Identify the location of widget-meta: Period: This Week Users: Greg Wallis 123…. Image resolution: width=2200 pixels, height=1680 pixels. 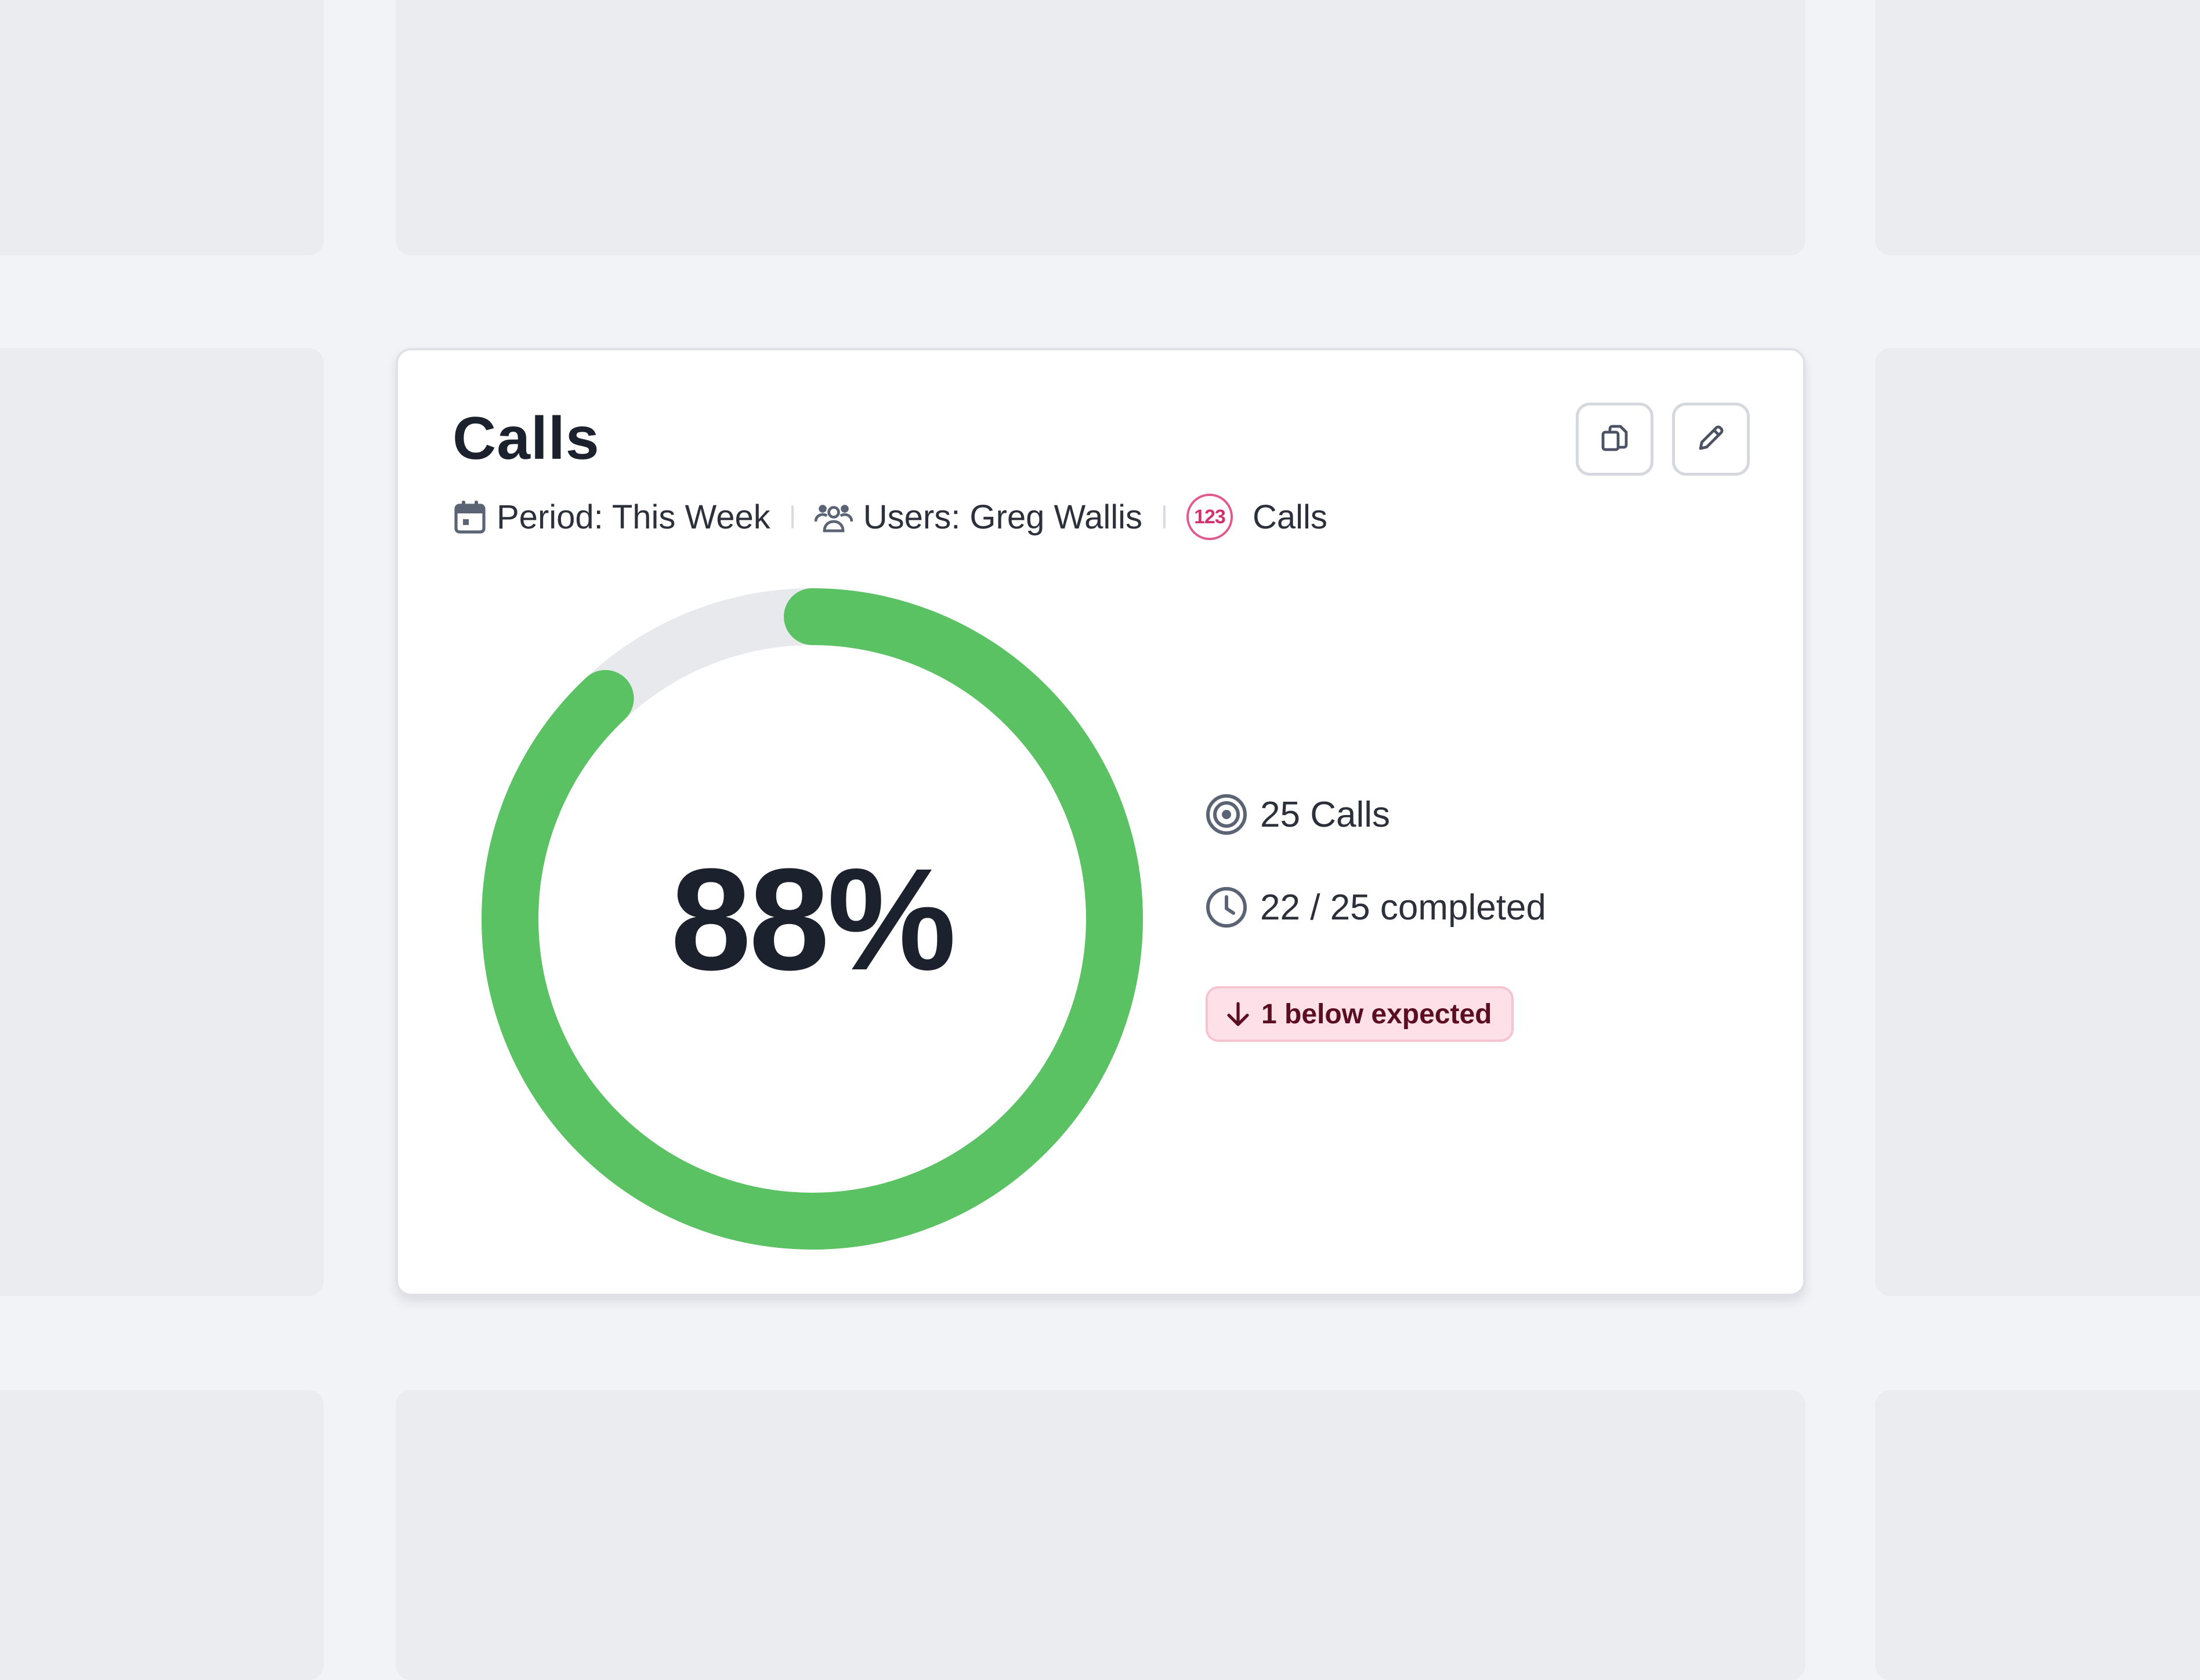
(891, 517).